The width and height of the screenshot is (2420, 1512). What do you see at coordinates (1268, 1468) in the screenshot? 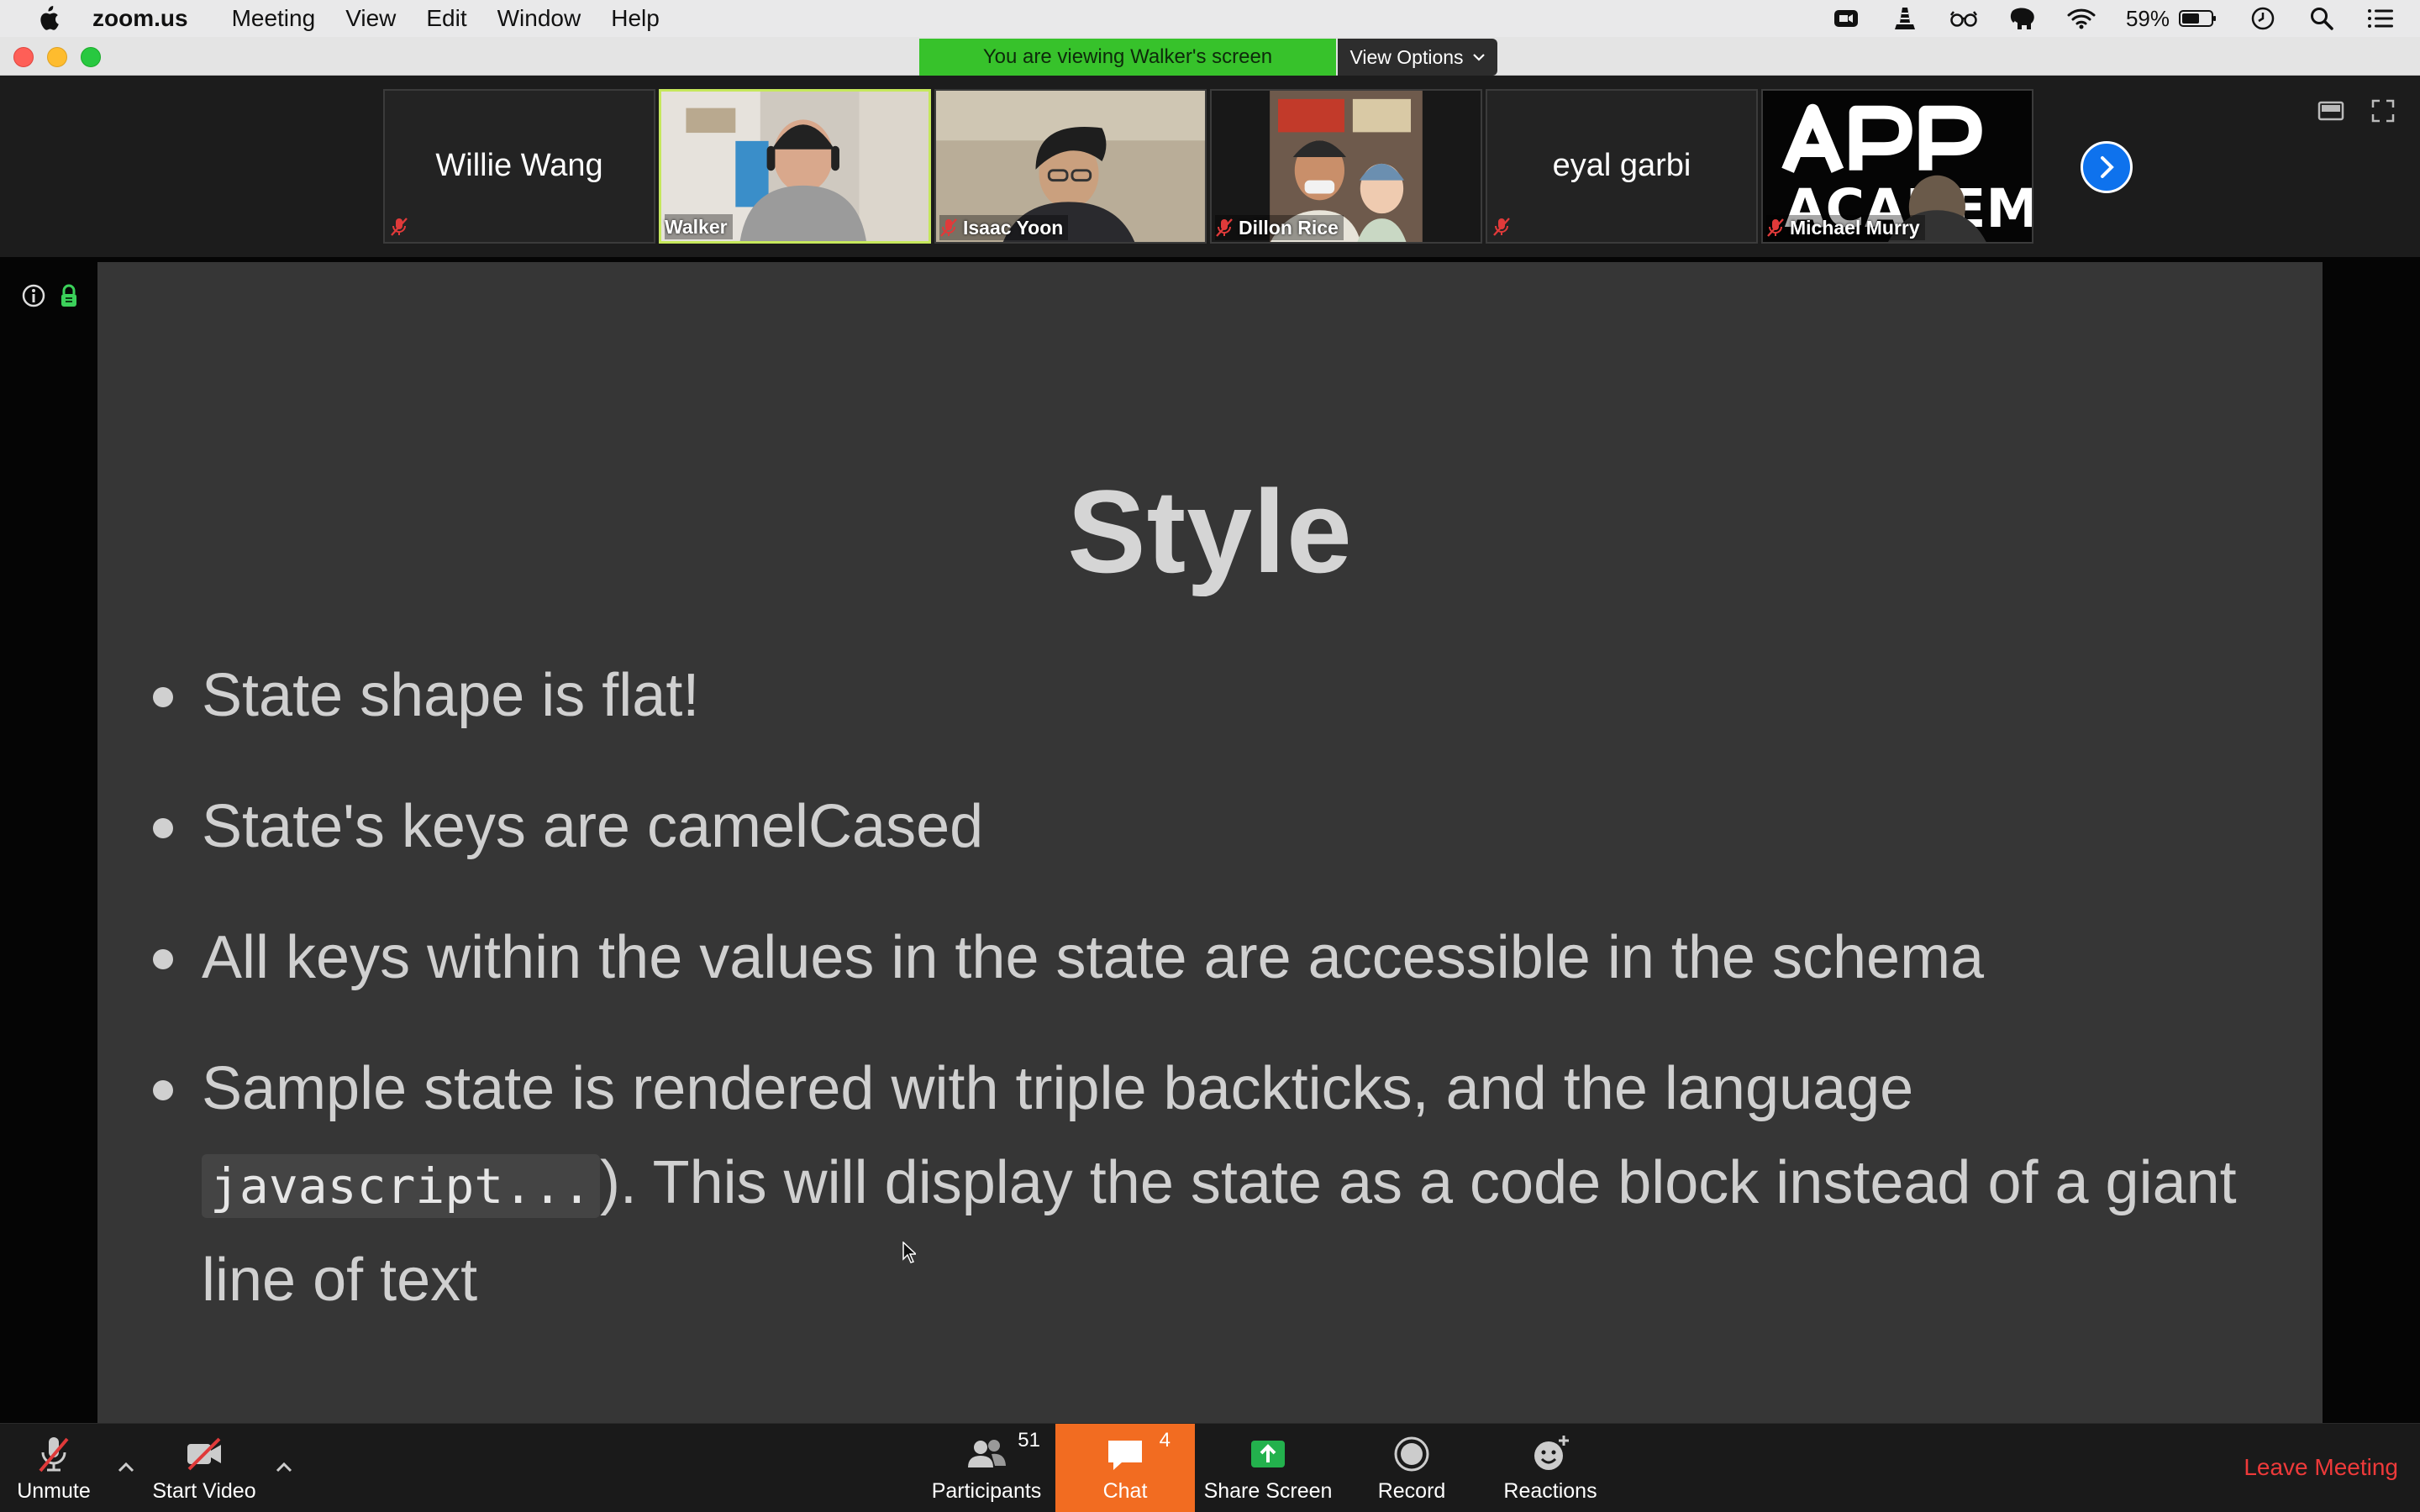
I see `share-screen-button: Share Screen` at bounding box center [1268, 1468].